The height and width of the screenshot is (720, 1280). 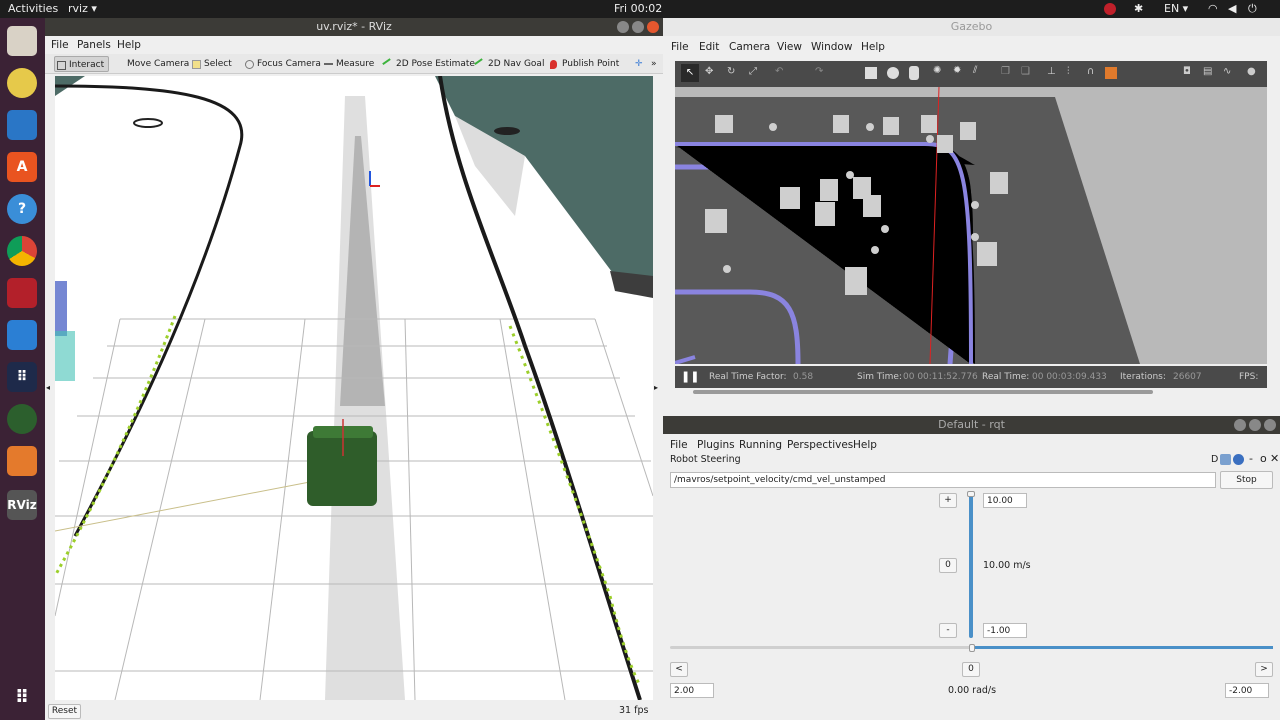 What do you see at coordinates (1240, 425) in the screenshot?
I see `rqt-minimize-icon` at bounding box center [1240, 425].